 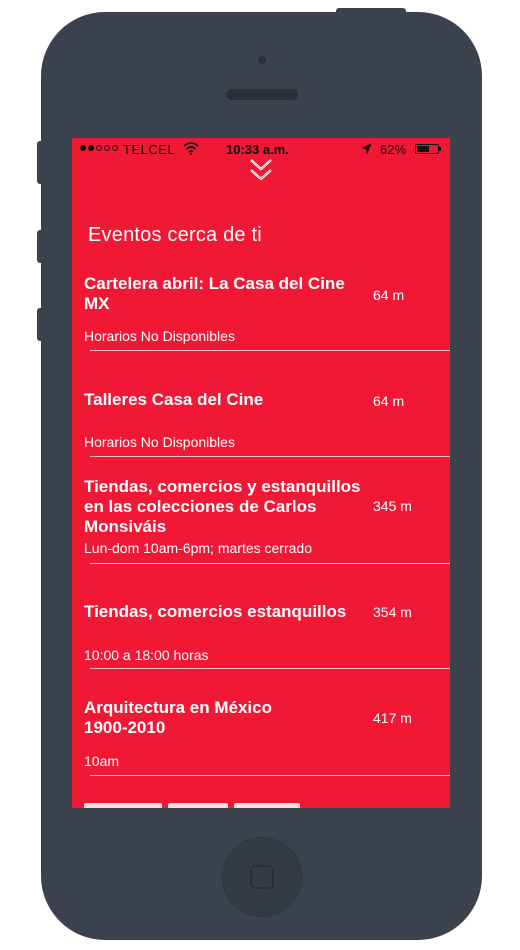 I want to click on wifi-icon, so click(x=191, y=148).